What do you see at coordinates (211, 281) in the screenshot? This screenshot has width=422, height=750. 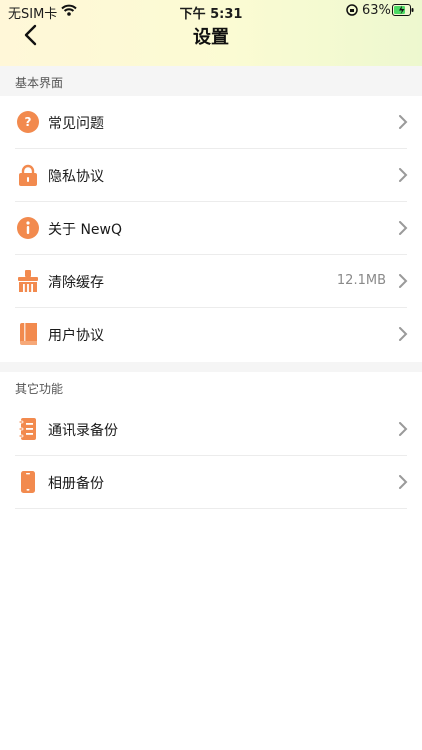 I see `clear-cache-row: 清除缓存 12.1MB` at bounding box center [211, 281].